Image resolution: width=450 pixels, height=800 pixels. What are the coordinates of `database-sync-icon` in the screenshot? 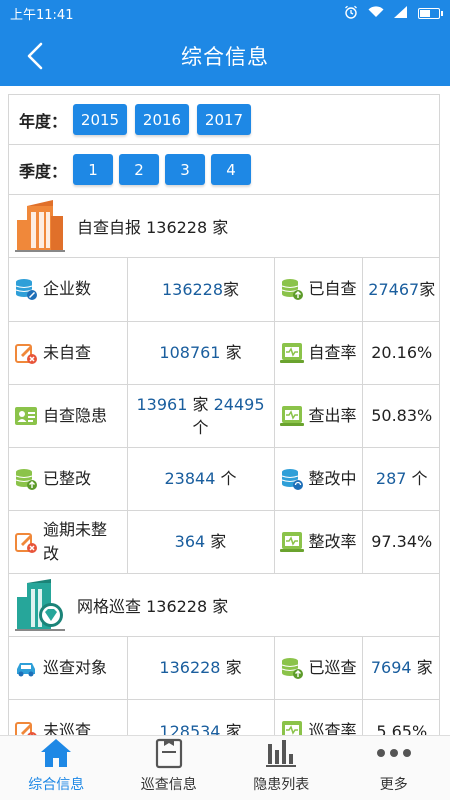 It's located at (292, 479).